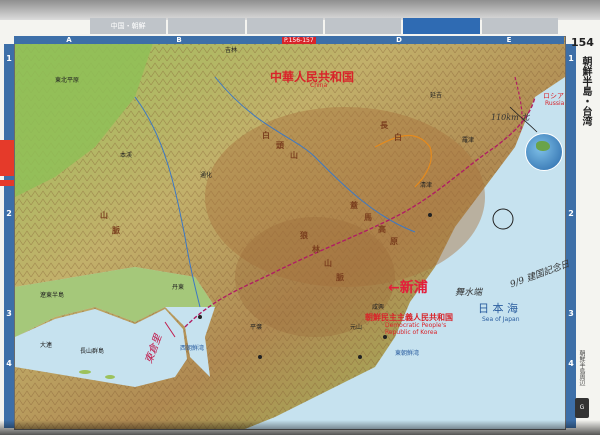 This screenshot has height=435, width=600. I want to click on mtn-label-3: 白, so click(266, 135).